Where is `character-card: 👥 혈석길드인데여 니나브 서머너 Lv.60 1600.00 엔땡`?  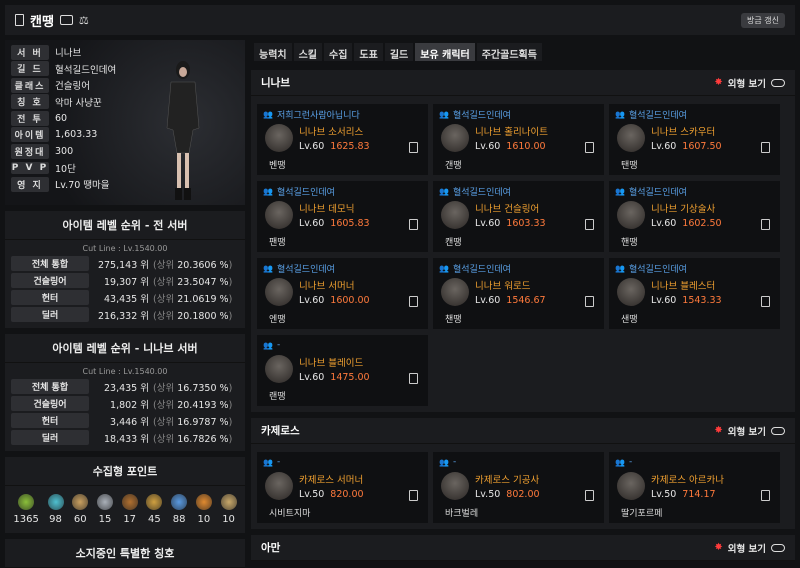
character-card: 👥 혈석길드인데여 니나브 서머너 Lv.60 1600.00 엔땡 is located at coordinates (342, 293).